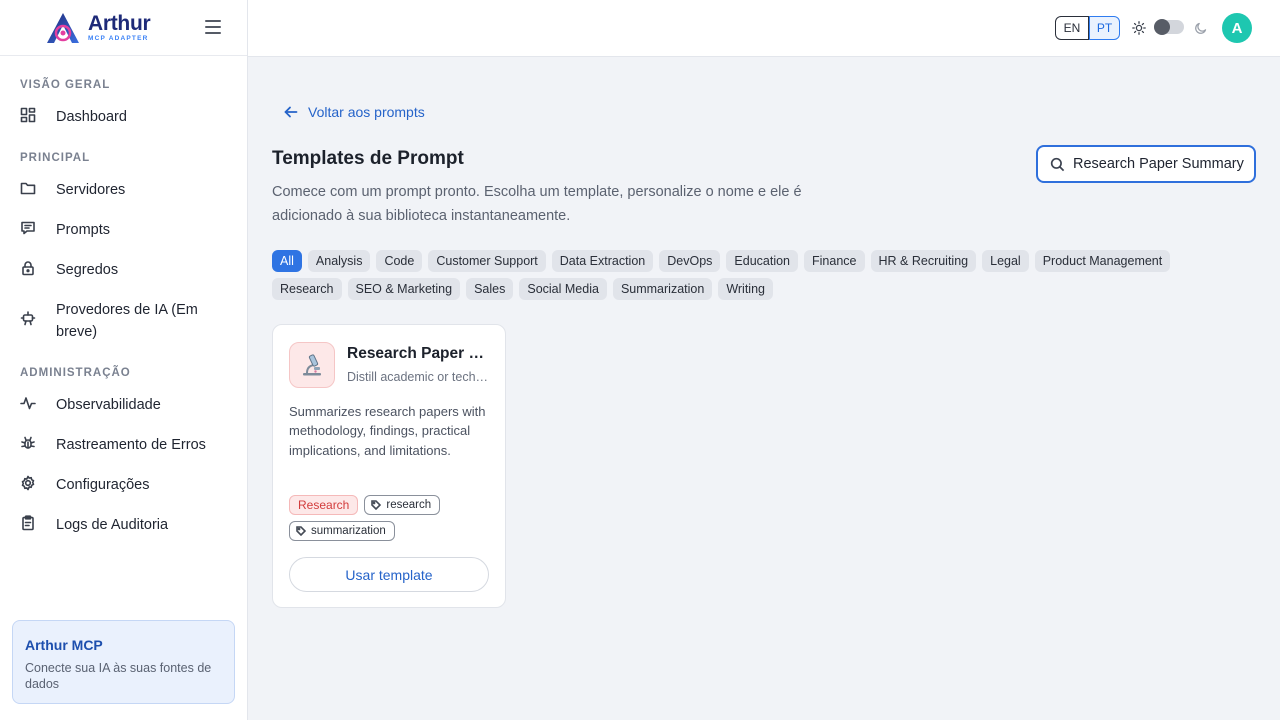  What do you see at coordinates (119, 23) in the screenshot?
I see `brand-name: Arthur` at bounding box center [119, 23].